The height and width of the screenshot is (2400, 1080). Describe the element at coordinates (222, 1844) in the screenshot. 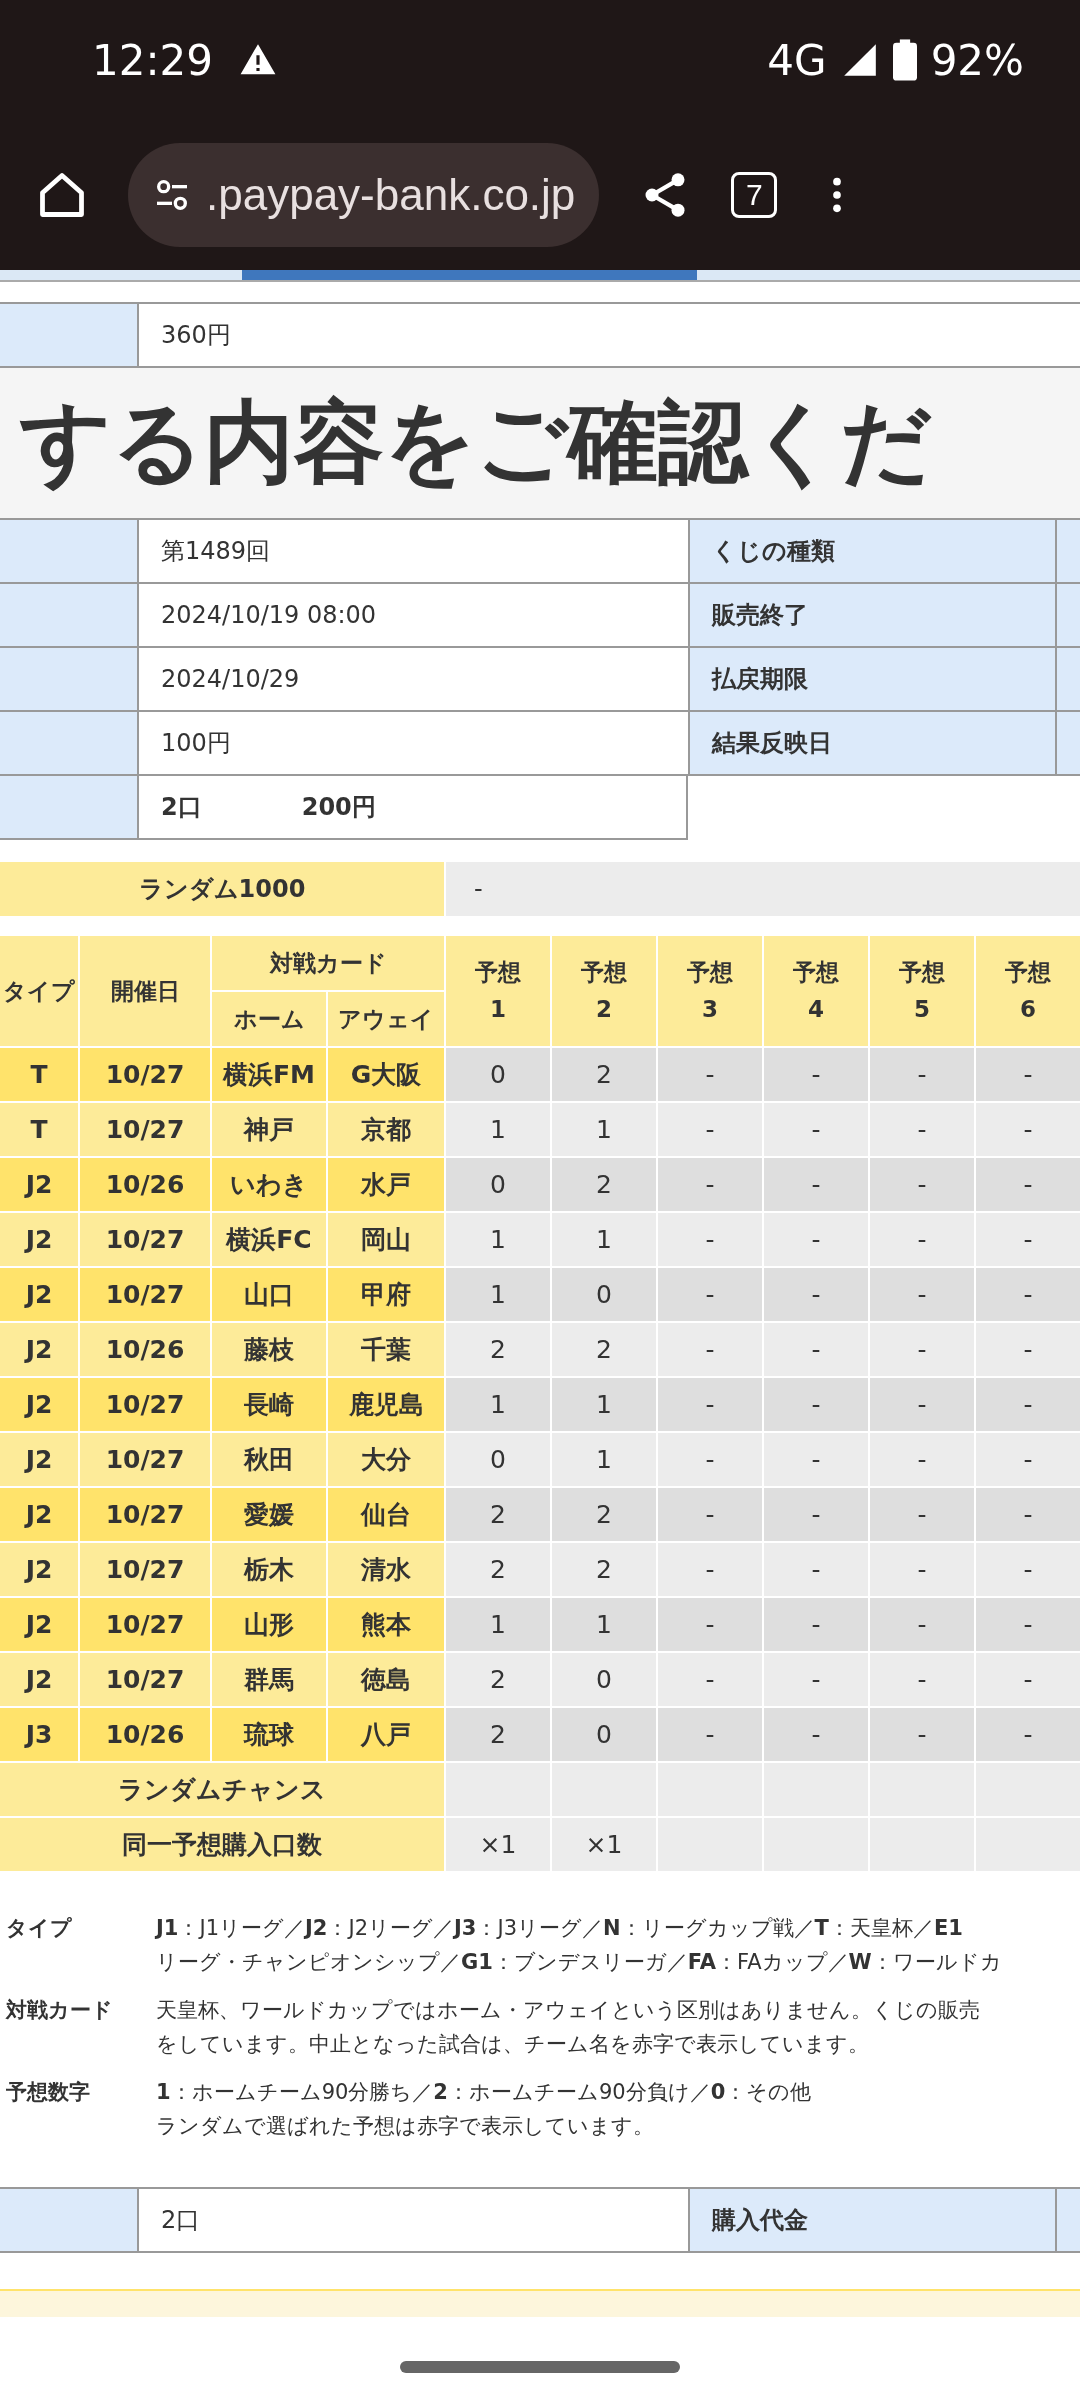

I see `row-label: 同一予想購入口数` at that location.